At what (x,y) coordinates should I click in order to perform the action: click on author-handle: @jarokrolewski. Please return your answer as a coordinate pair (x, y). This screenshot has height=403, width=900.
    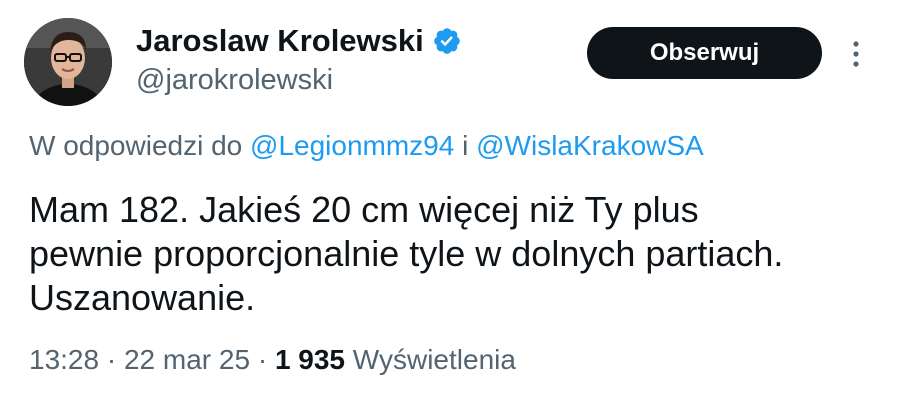
    Looking at the image, I should click on (234, 80).